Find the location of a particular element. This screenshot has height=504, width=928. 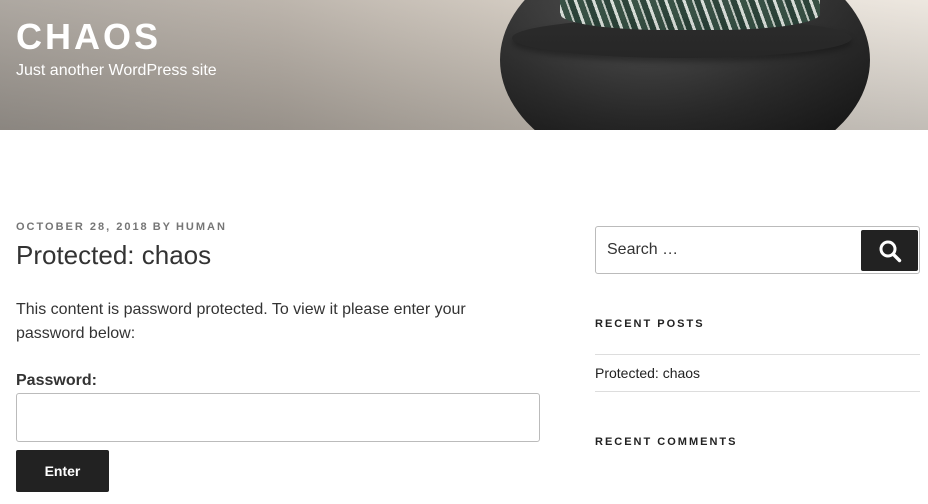

password-label: Password: is located at coordinates (56, 380).